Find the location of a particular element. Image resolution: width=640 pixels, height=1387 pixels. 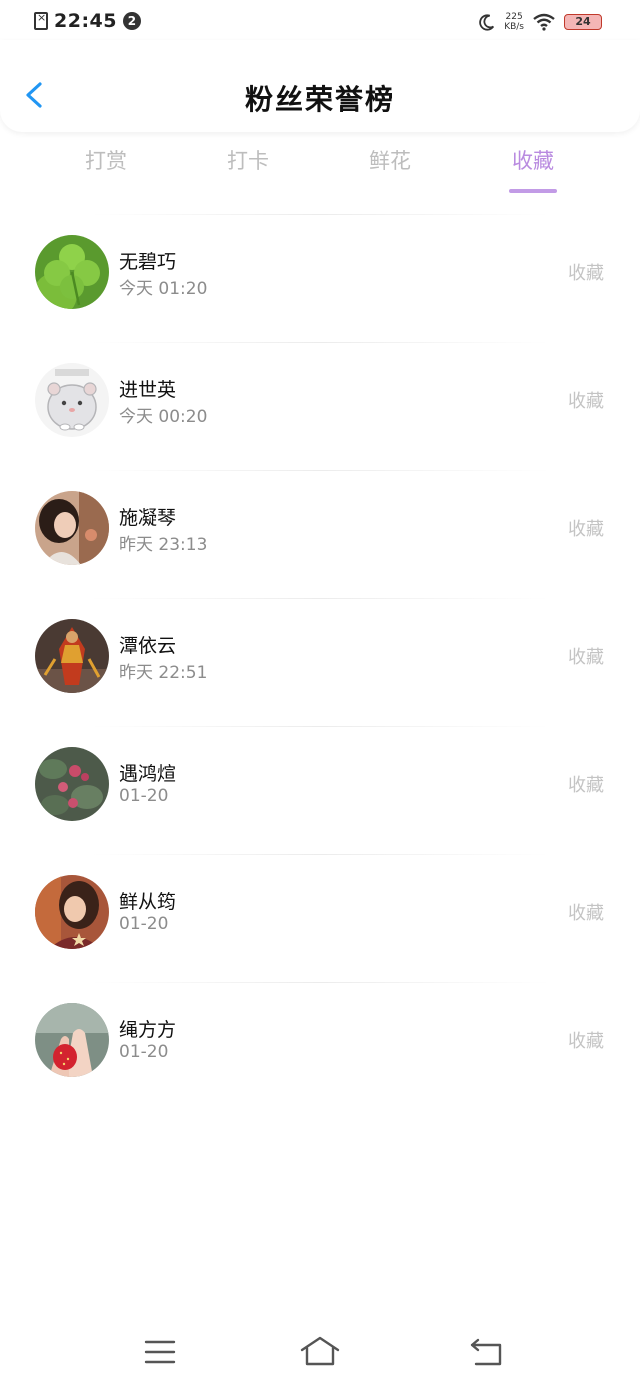

list-item: 鲜从筠 01-20 收藏 is located at coordinates (320, 918).